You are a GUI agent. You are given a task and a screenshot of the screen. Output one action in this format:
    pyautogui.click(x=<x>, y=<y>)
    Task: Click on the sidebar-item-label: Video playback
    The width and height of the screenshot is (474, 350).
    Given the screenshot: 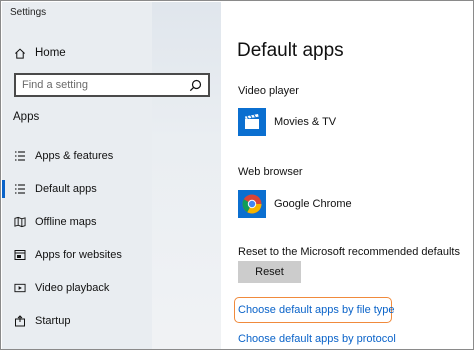 What is the action you would take?
    pyautogui.click(x=72, y=288)
    